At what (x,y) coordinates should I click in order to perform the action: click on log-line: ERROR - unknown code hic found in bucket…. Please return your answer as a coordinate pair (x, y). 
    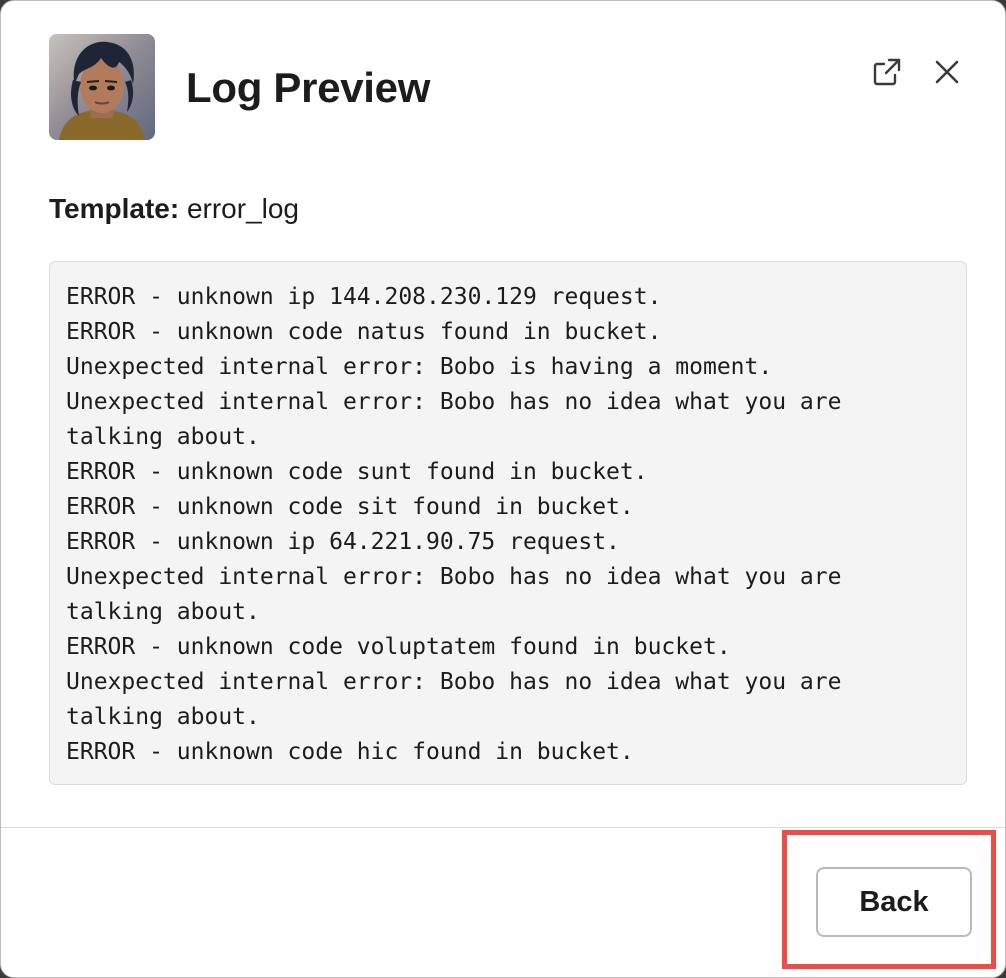
    Looking at the image, I should click on (350, 752).